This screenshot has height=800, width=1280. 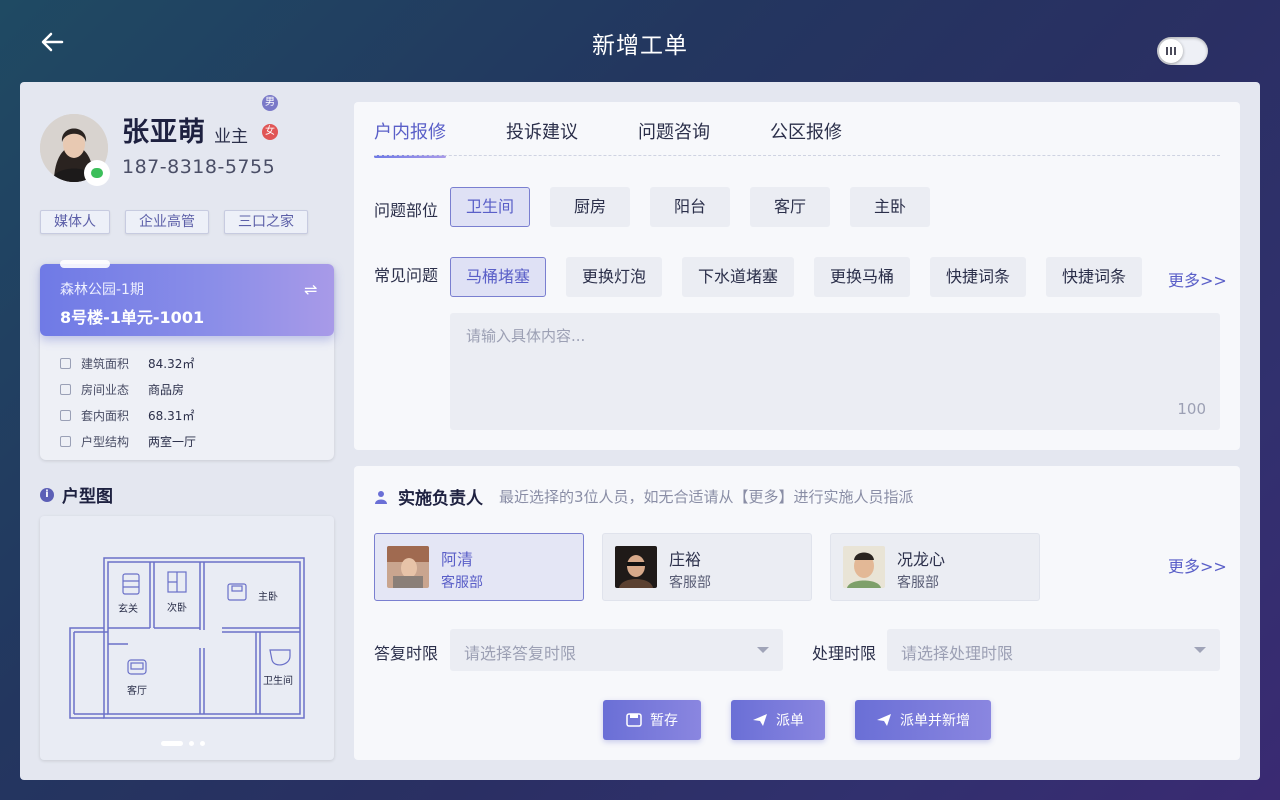 I want to click on assignee-hint: 最近选择的3位人员，如无合适请从【更多】进行实施人员指派, so click(x=706, y=497).